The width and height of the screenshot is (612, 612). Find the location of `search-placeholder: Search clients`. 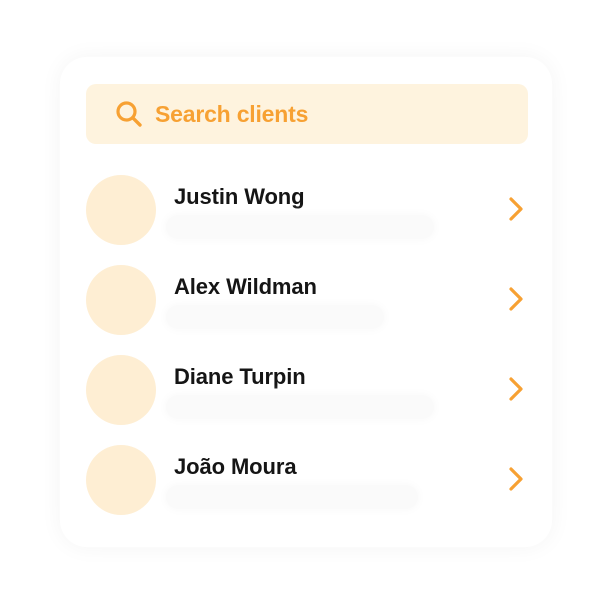

search-placeholder: Search clients is located at coordinates (232, 113).